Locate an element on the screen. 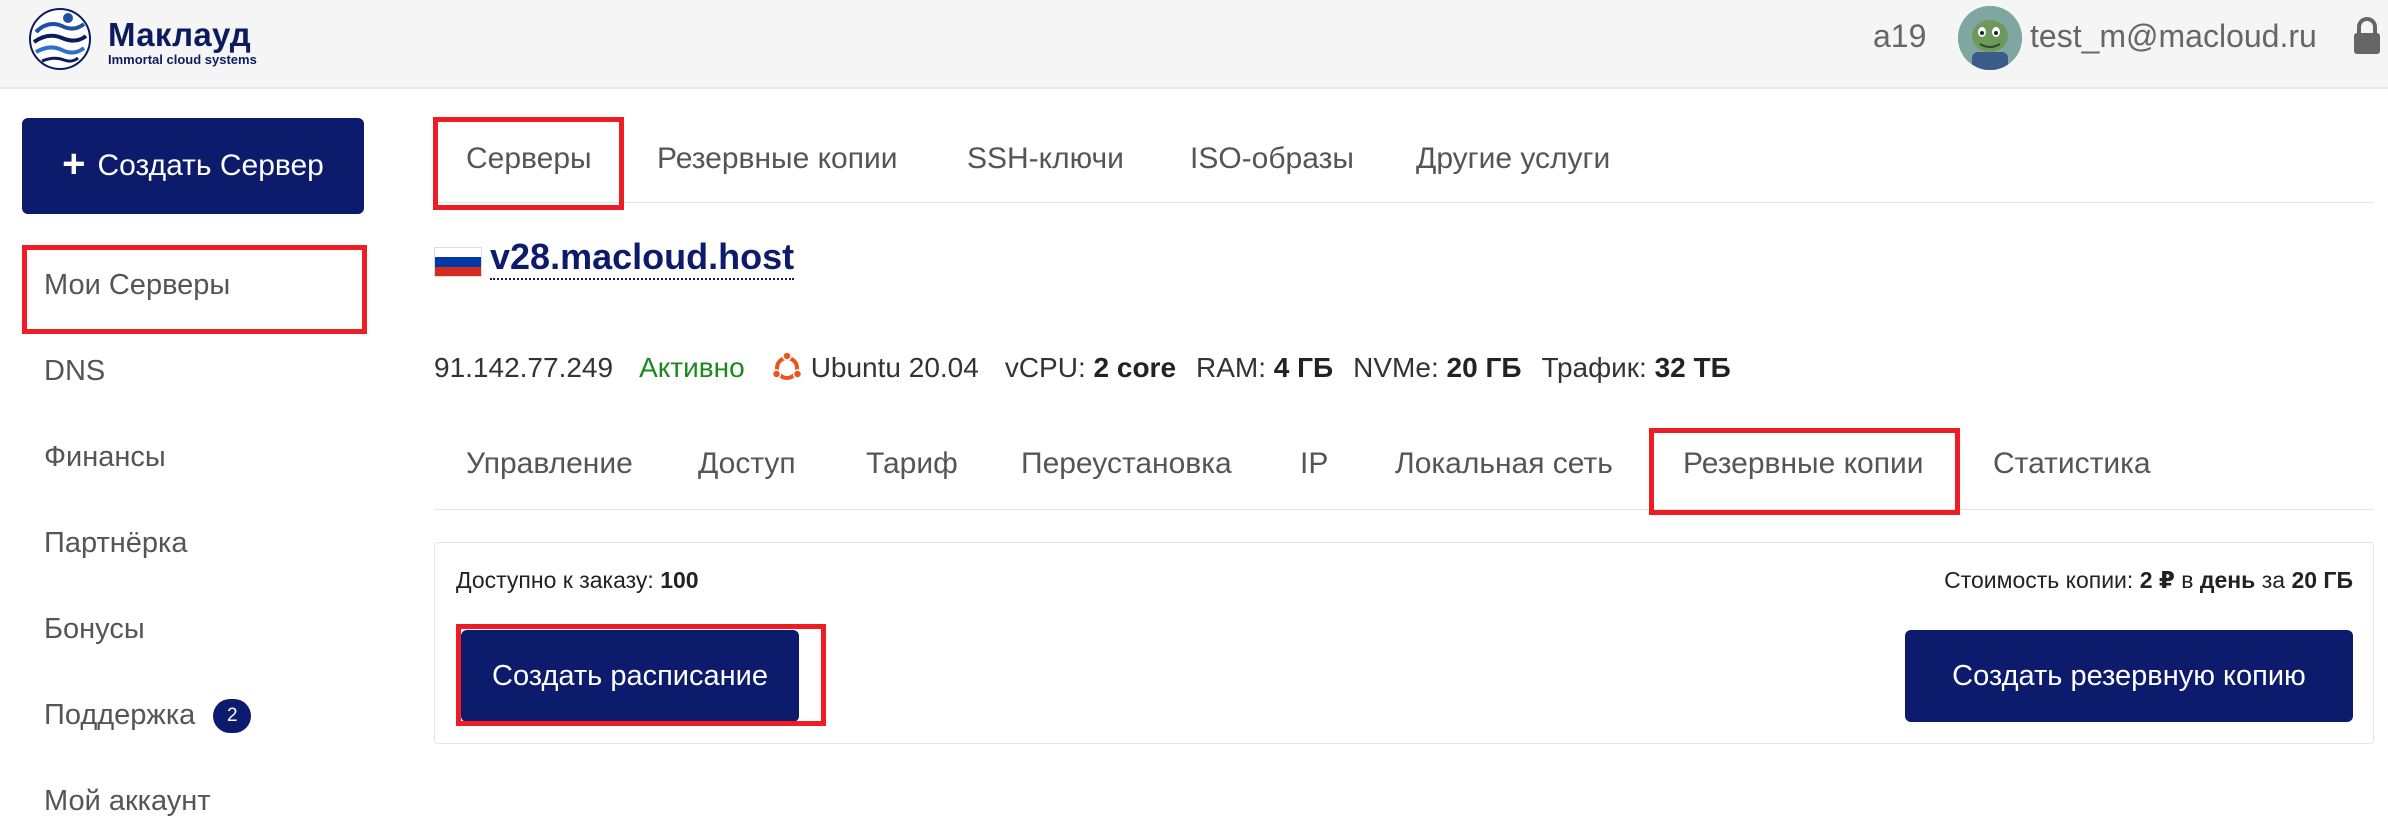 The height and width of the screenshot is (832, 2388). server-hostname: v28.macloud.host is located at coordinates (642, 258).